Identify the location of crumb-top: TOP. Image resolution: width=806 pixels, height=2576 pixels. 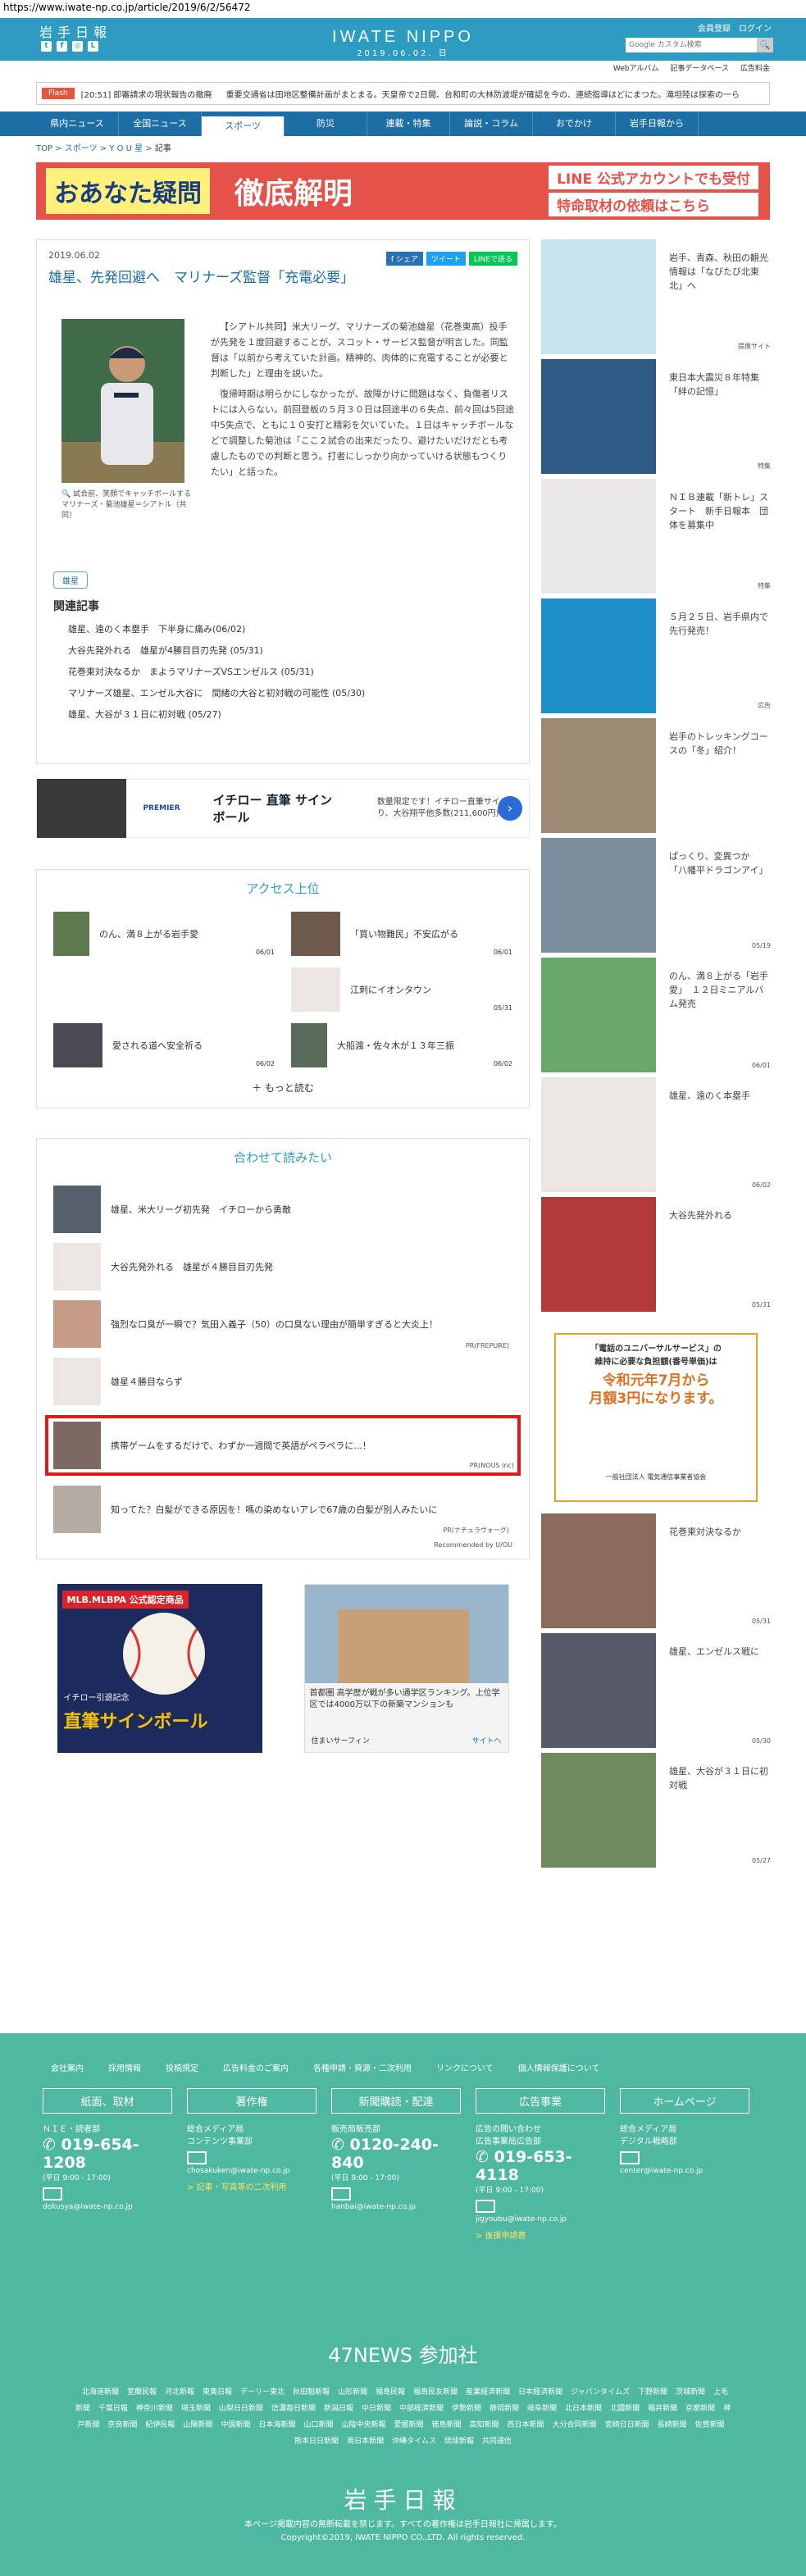
(44, 149).